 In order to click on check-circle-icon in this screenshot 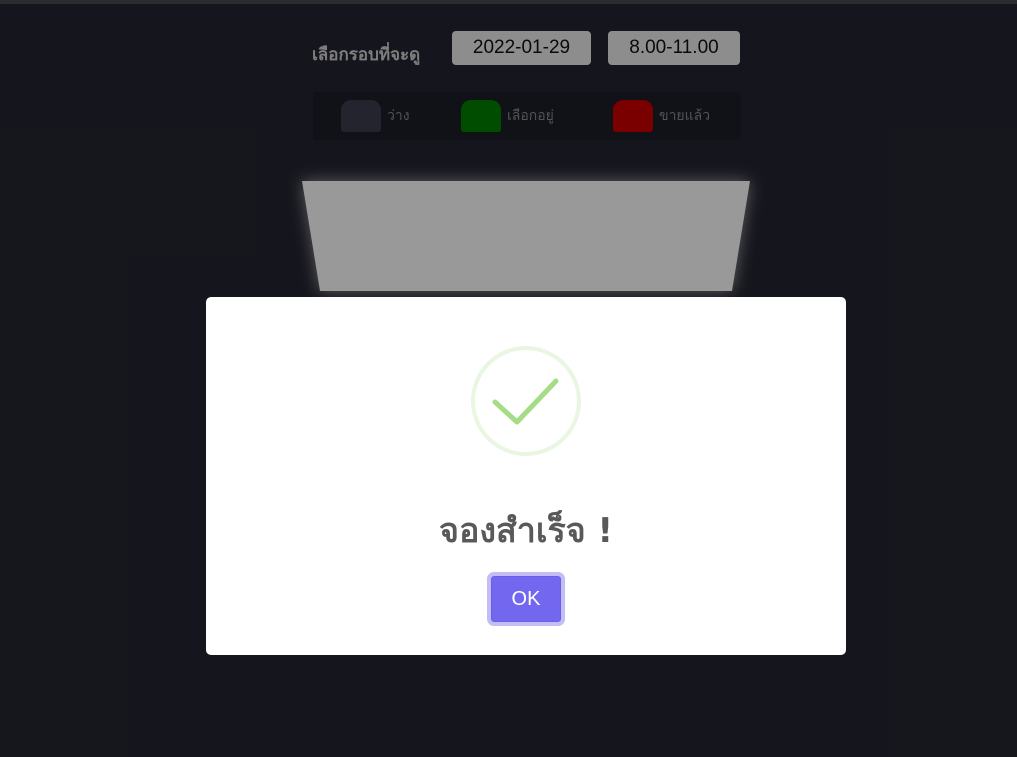, I will do `click(526, 401)`.